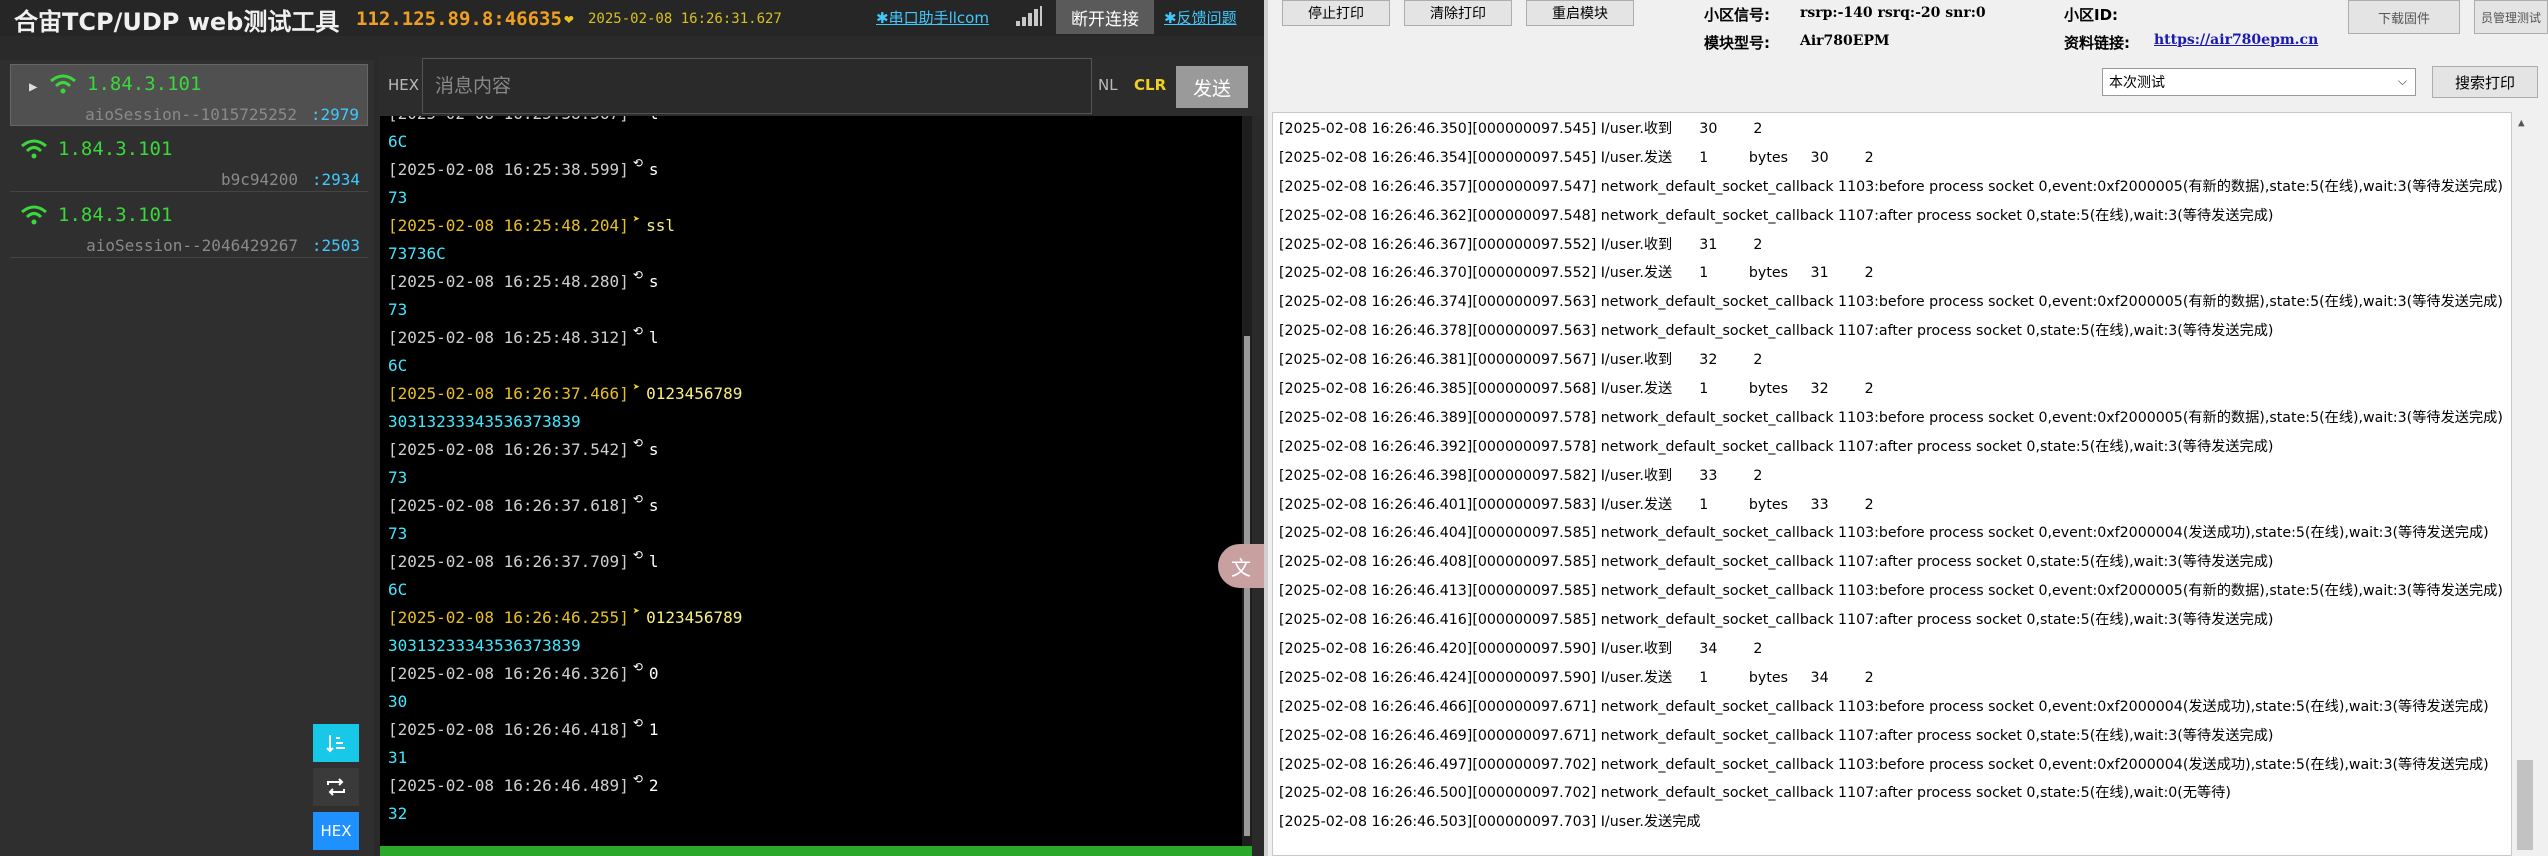 Image resolution: width=2548 pixels, height=856 pixels. I want to click on terminal-message: ssl, so click(660, 225).